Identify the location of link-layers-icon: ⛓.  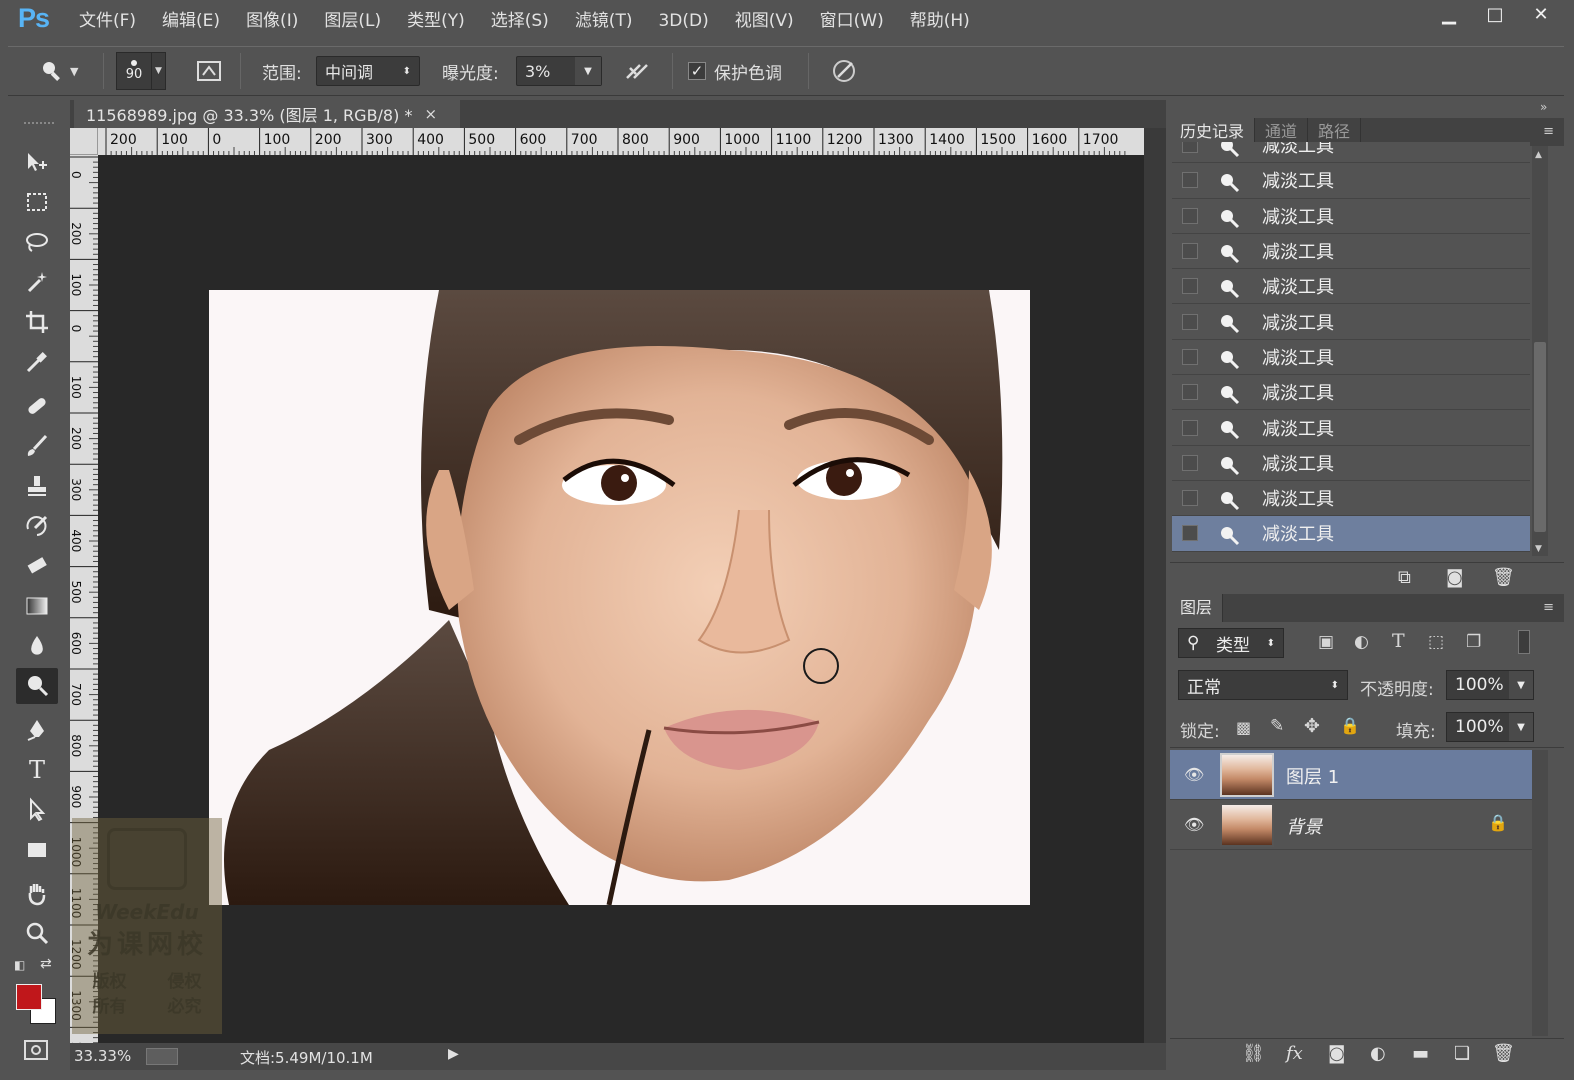
(1253, 1053).